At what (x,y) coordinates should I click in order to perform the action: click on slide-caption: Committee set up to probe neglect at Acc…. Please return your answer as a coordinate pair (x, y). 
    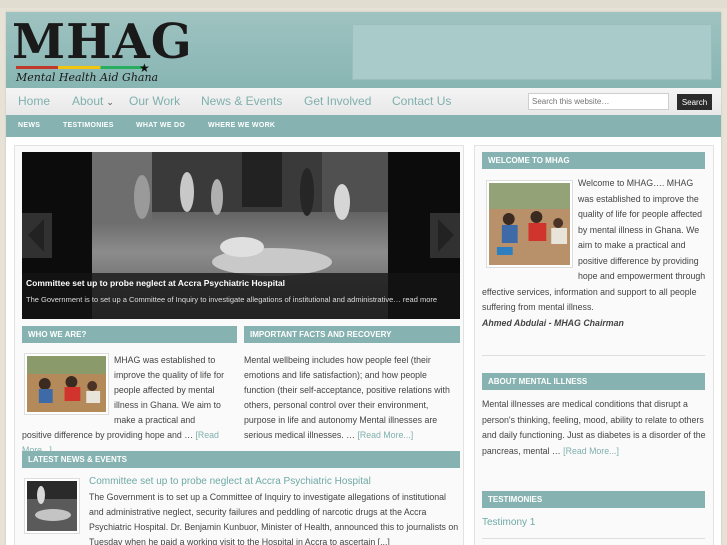
    Looking at the image, I should click on (241, 296).